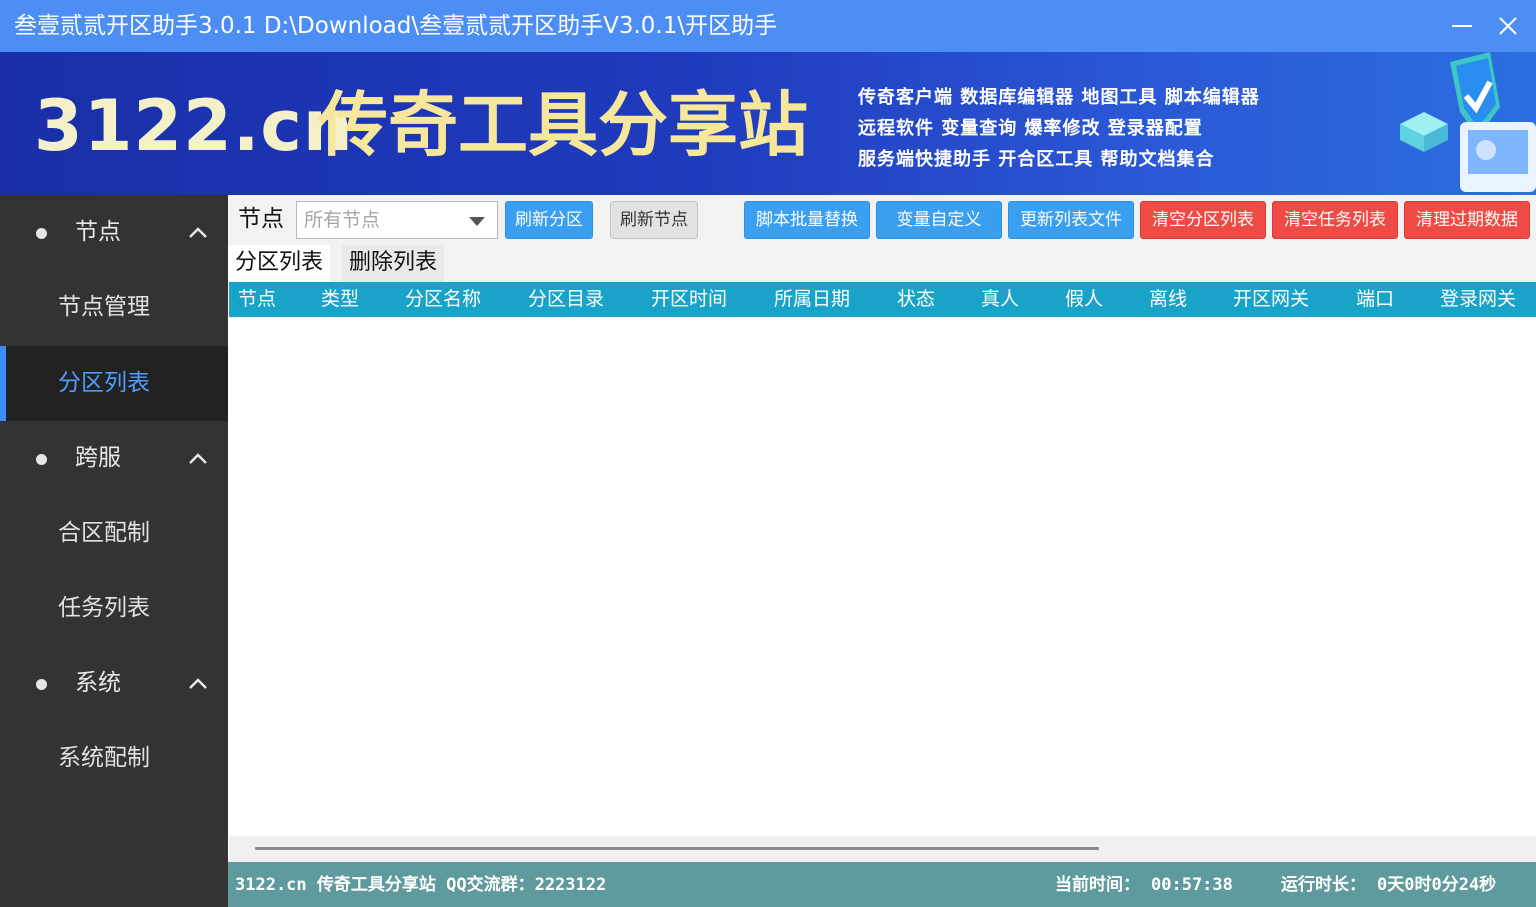 This screenshot has height=907, width=1536. Describe the element at coordinates (566, 299) in the screenshot. I see `column-header: 分区目录` at that location.